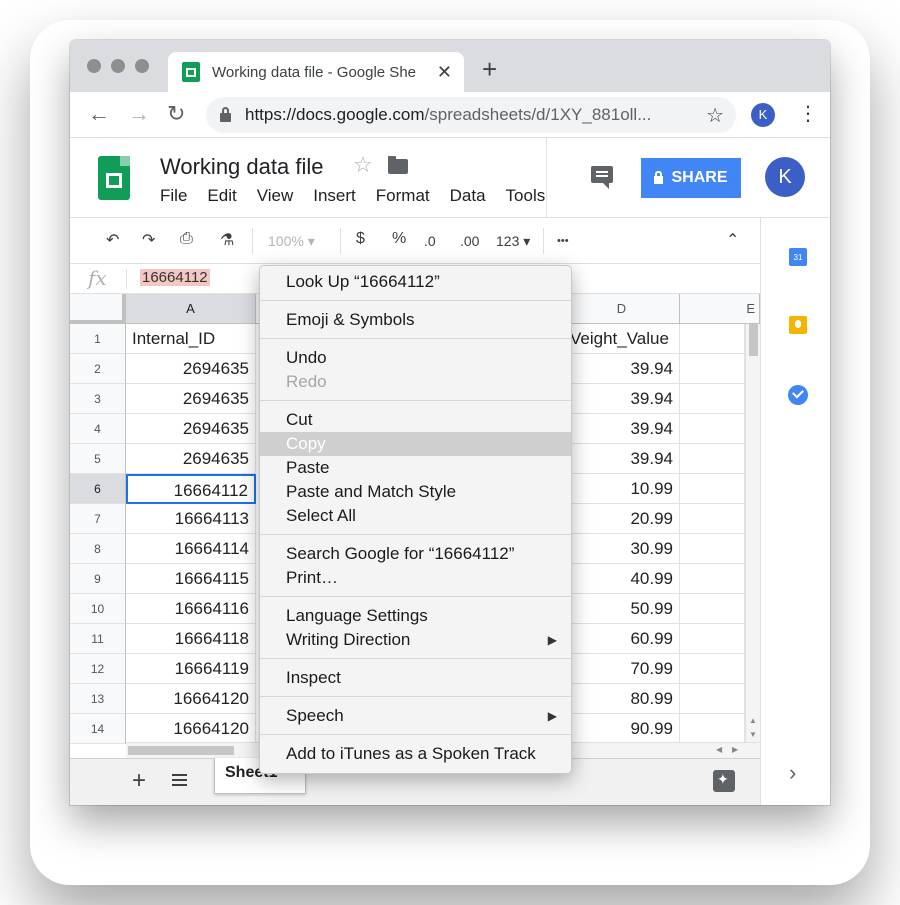 The image size is (900, 905). Describe the element at coordinates (622, 699) in the screenshot. I see `cell-d: 80.99` at that location.